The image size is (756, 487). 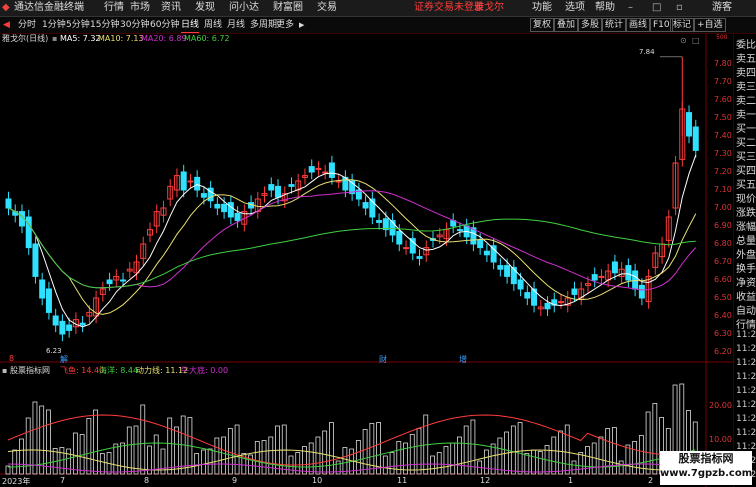 I want to click on date-tick: 7, so click(x=63, y=480).